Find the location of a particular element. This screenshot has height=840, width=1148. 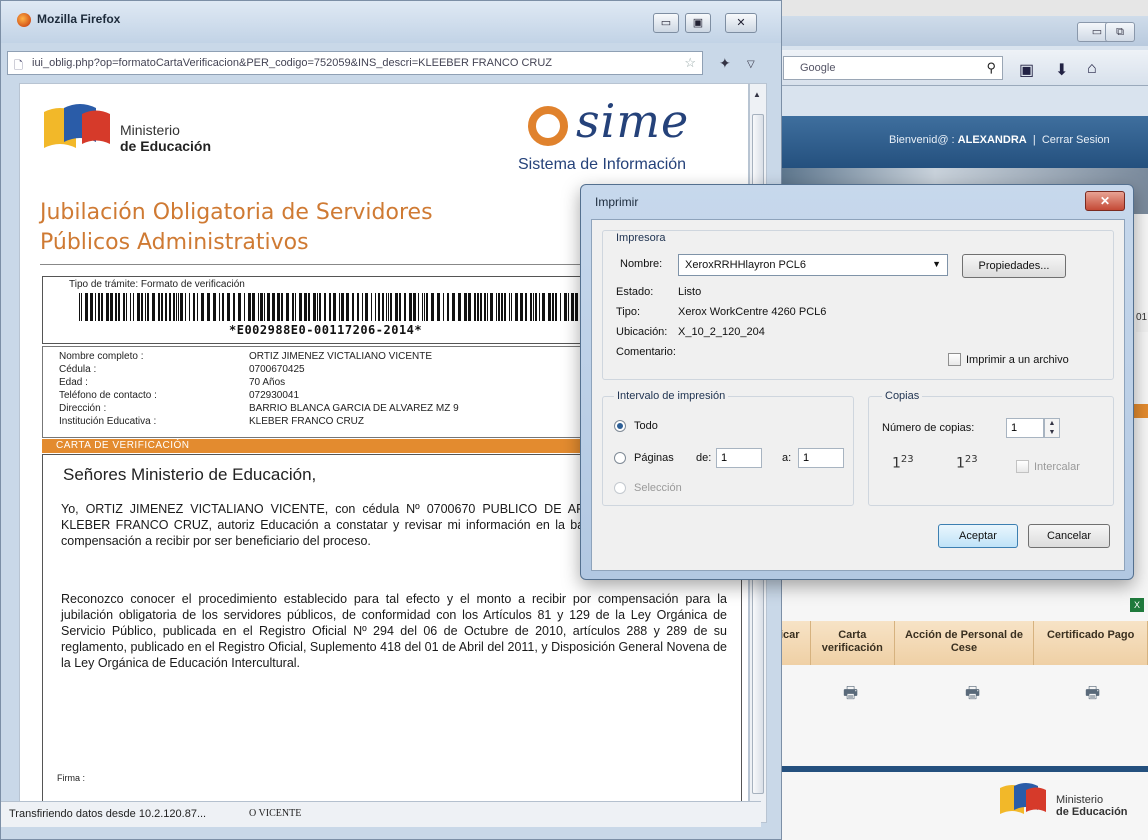

dialog-title: Imprimir is located at coordinates (617, 202).